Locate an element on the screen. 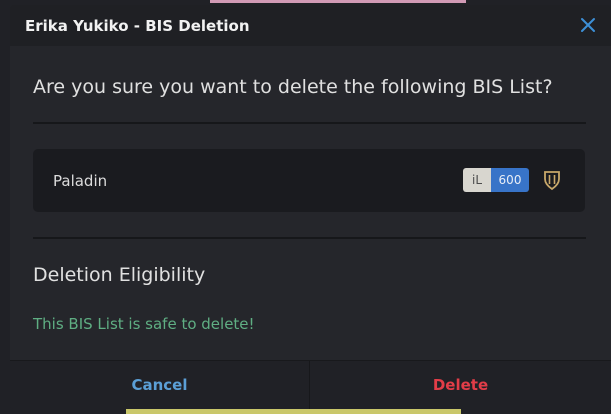 This screenshot has height=414, width=611. close-icon is located at coordinates (588, 25).